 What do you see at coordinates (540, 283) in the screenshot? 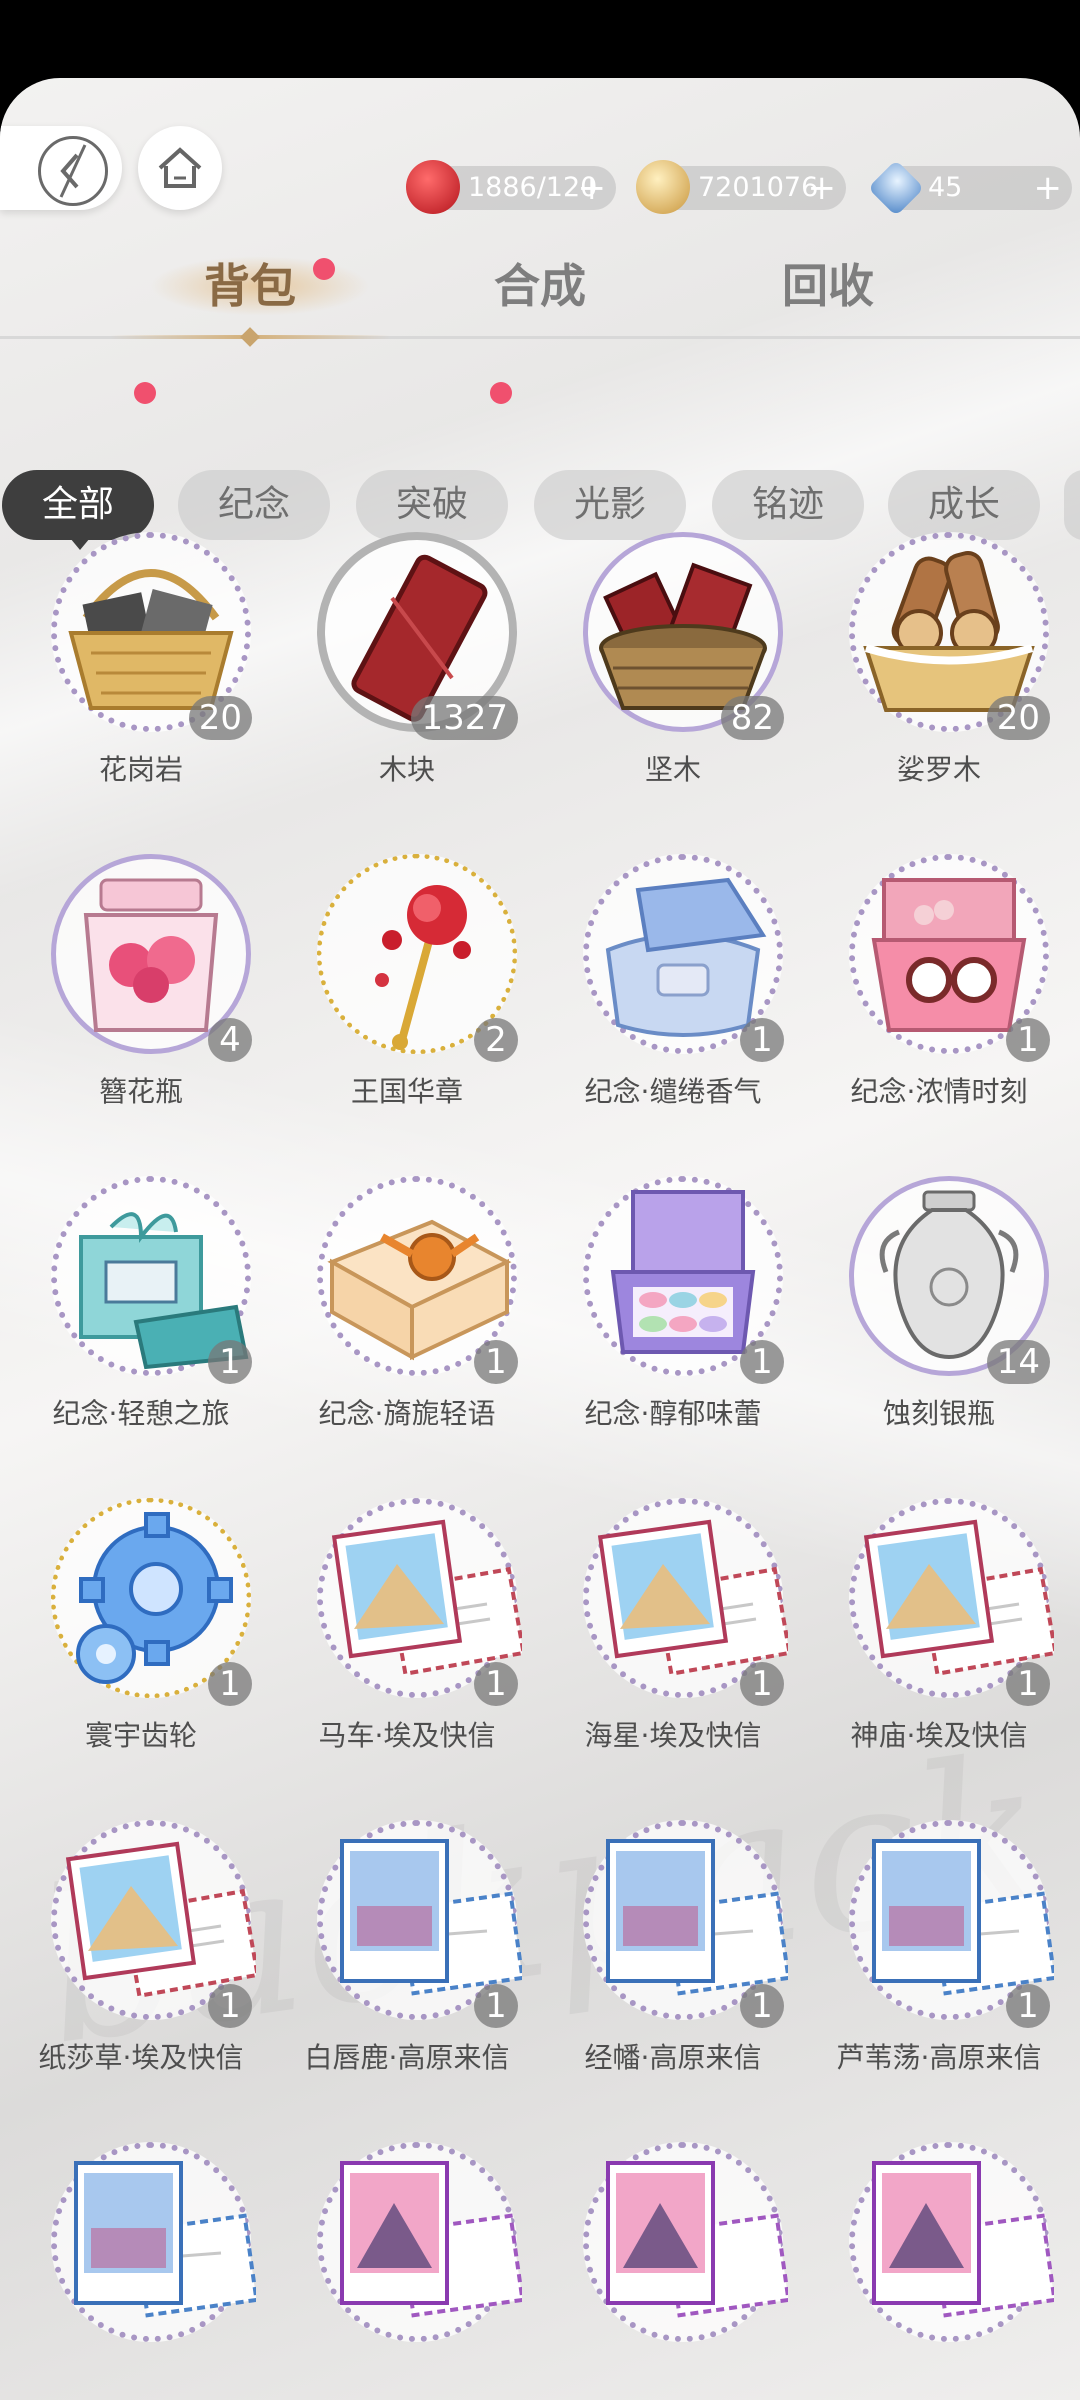
I see `tab-synthesis: 合成` at bounding box center [540, 283].